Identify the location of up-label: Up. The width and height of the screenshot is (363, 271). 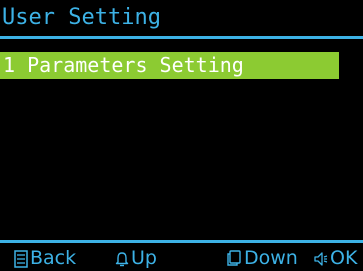
(144, 258).